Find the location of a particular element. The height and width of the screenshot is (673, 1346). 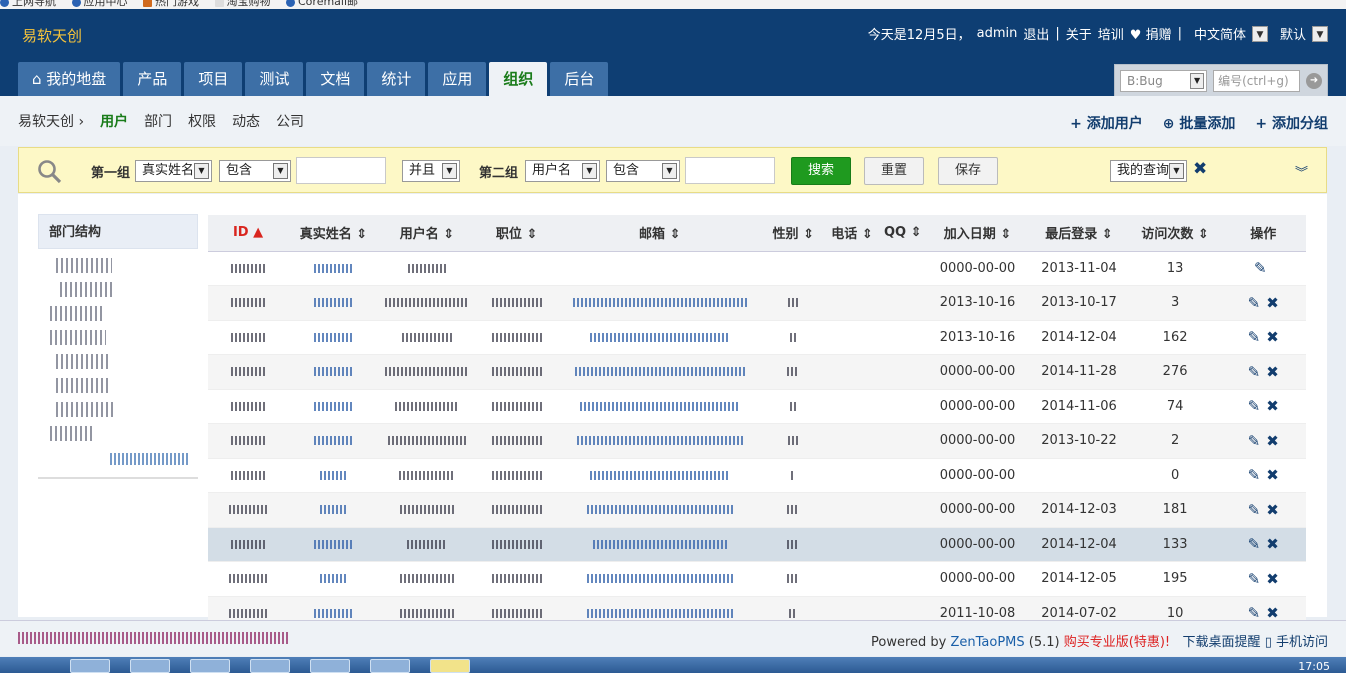

col-visits: 访问次数 ⇕ is located at coordinates (1175, 233).